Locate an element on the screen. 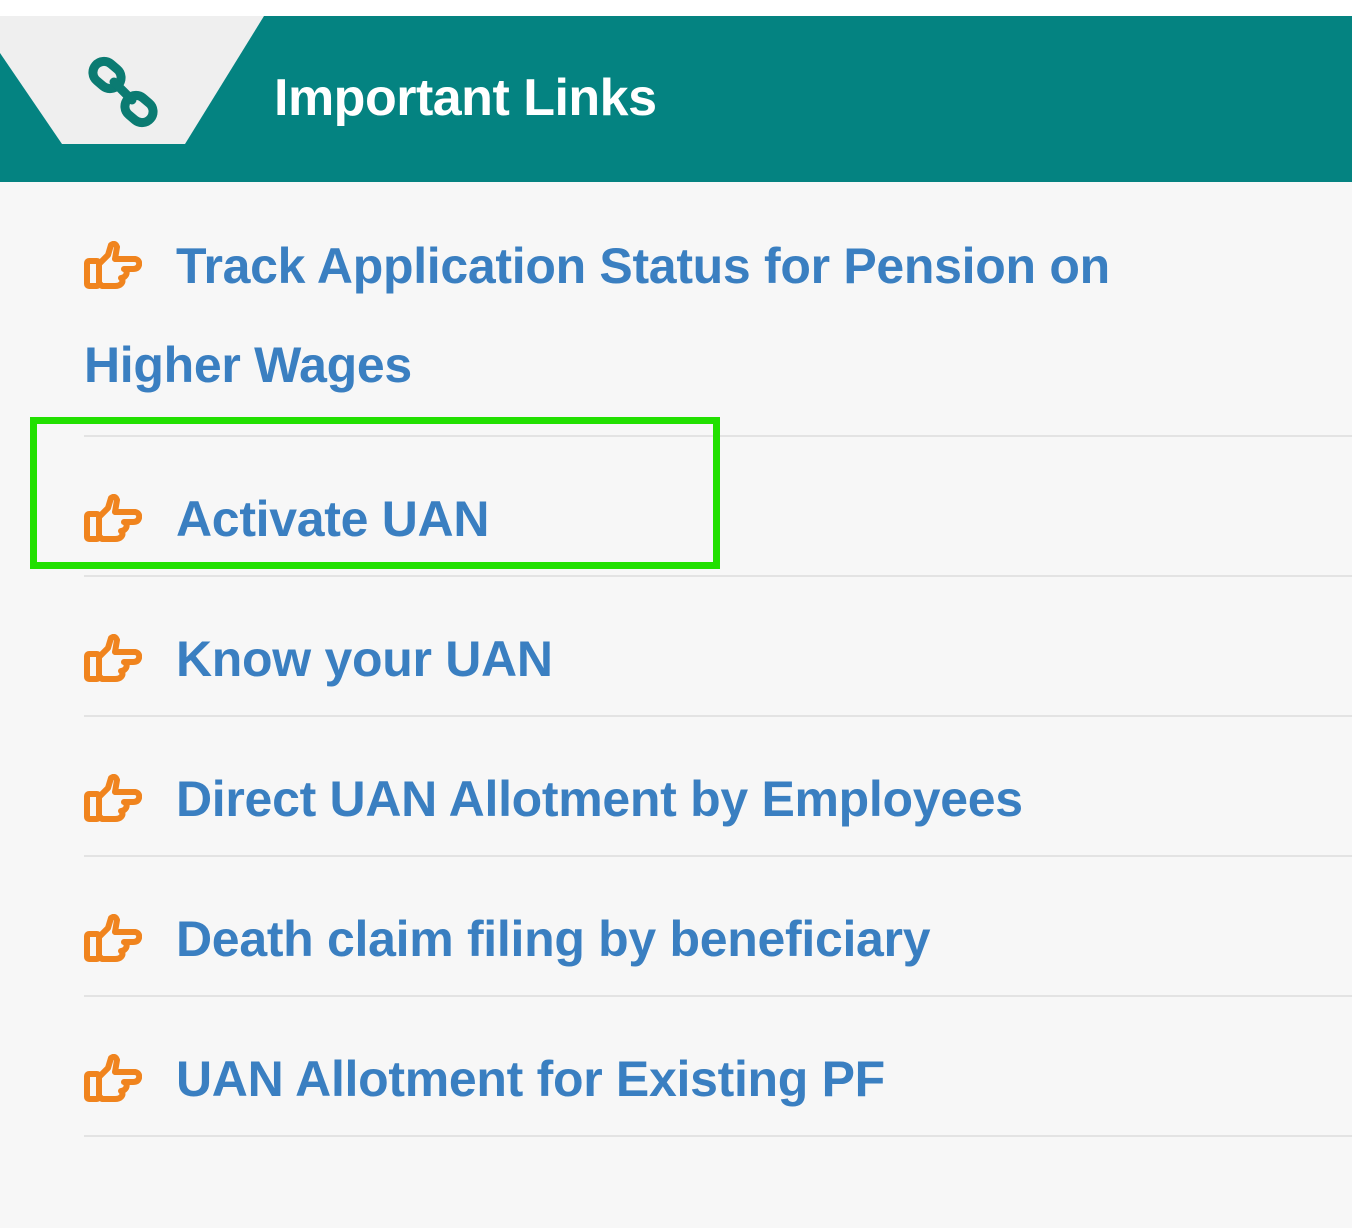 Image resolution: width=1352 pixels, height=1228 pixels. link-know-your-uan: Know your UAN is located at coordinates (318, 659).